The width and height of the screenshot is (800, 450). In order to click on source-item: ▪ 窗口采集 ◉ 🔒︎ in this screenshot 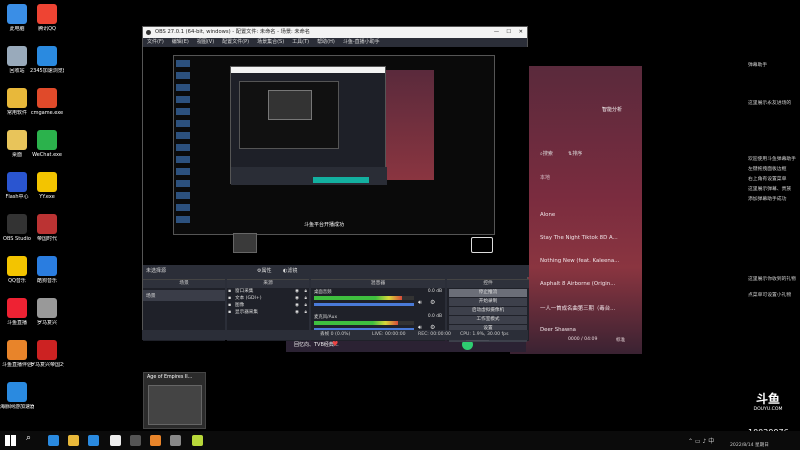, I will do `click(268, 291)`.